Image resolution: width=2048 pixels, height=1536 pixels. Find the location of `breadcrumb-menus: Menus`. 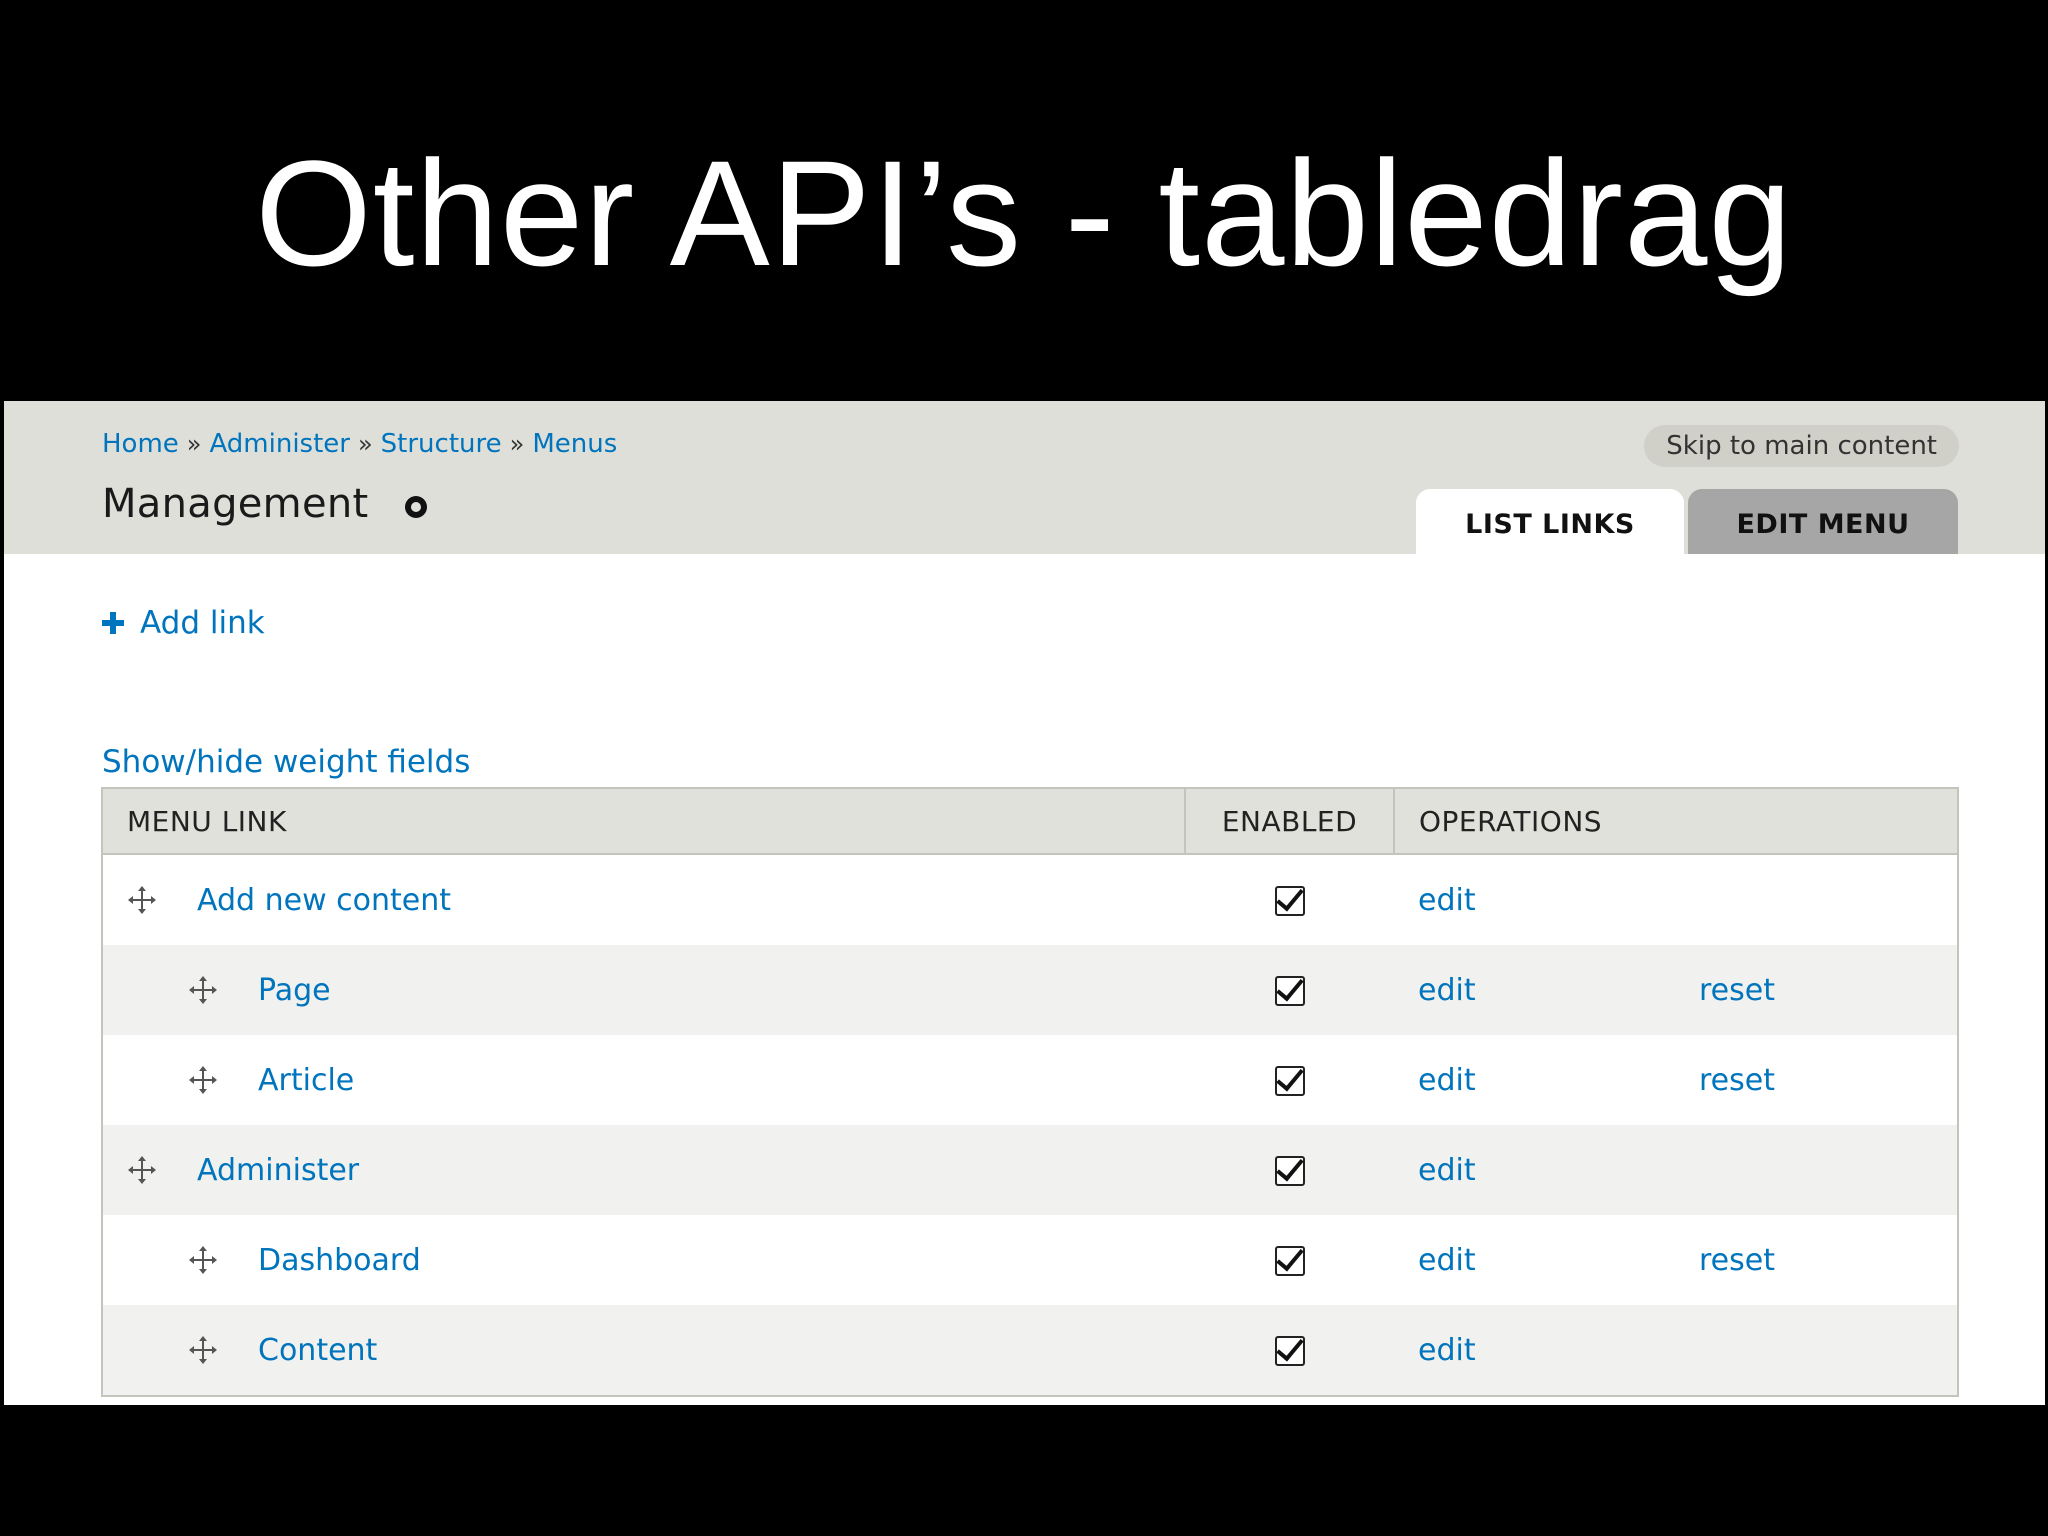

breadcrumb-menus: Menus is located at coordinates (574, 444).